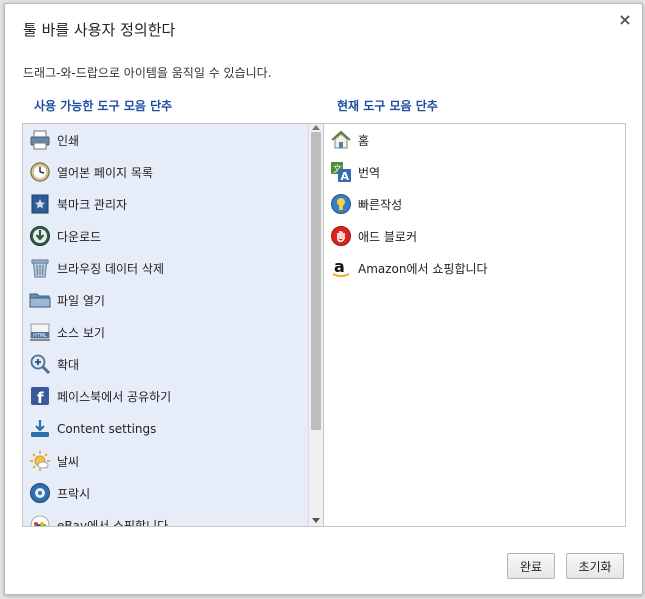  Describe the element at coordinates (40, 332) in the screenshot. I see `html-source-icon: HTML` at that location.